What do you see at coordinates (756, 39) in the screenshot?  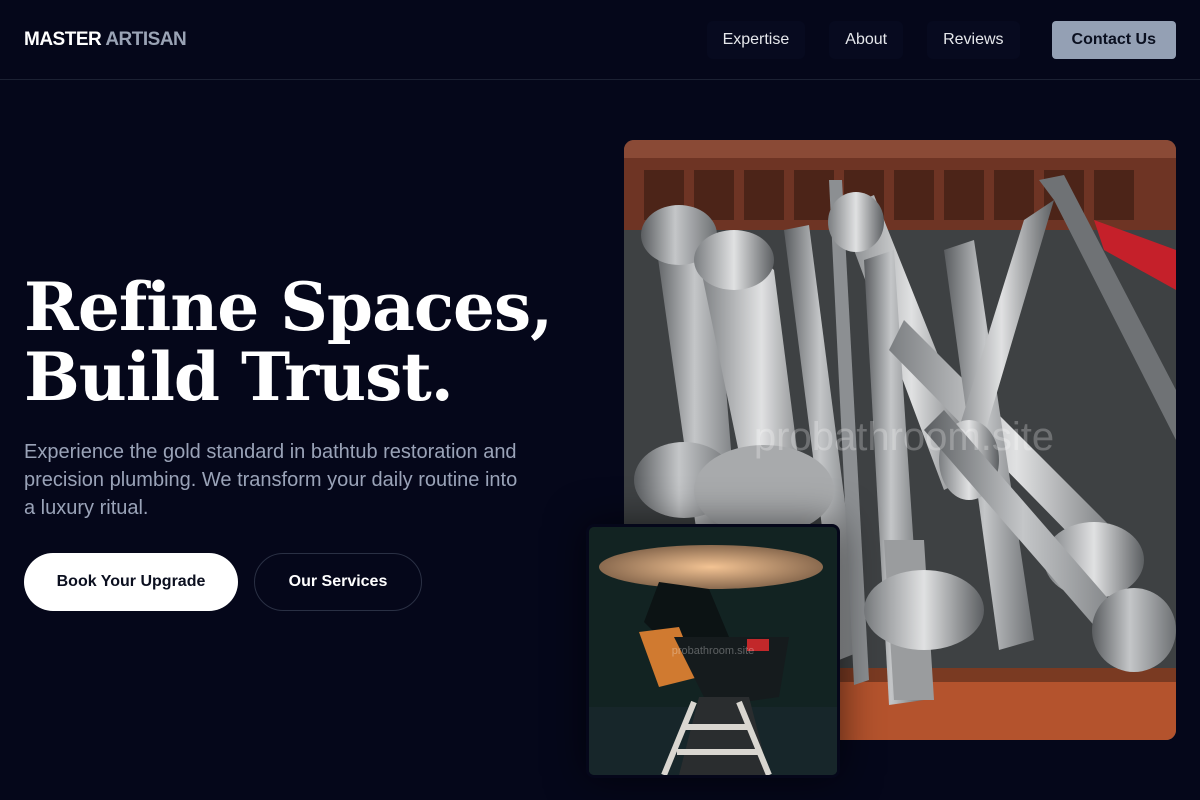 I see `nav-link-expertise: Expertise` at bounding box center [756, 39].